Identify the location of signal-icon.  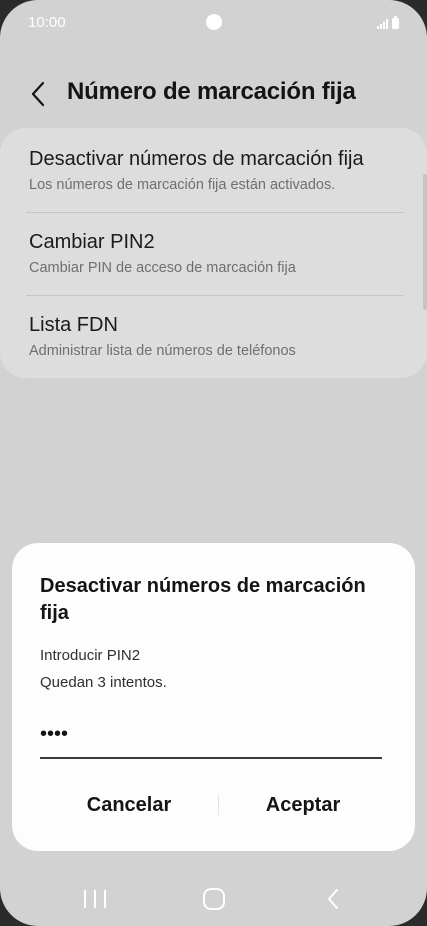
(382, 24).